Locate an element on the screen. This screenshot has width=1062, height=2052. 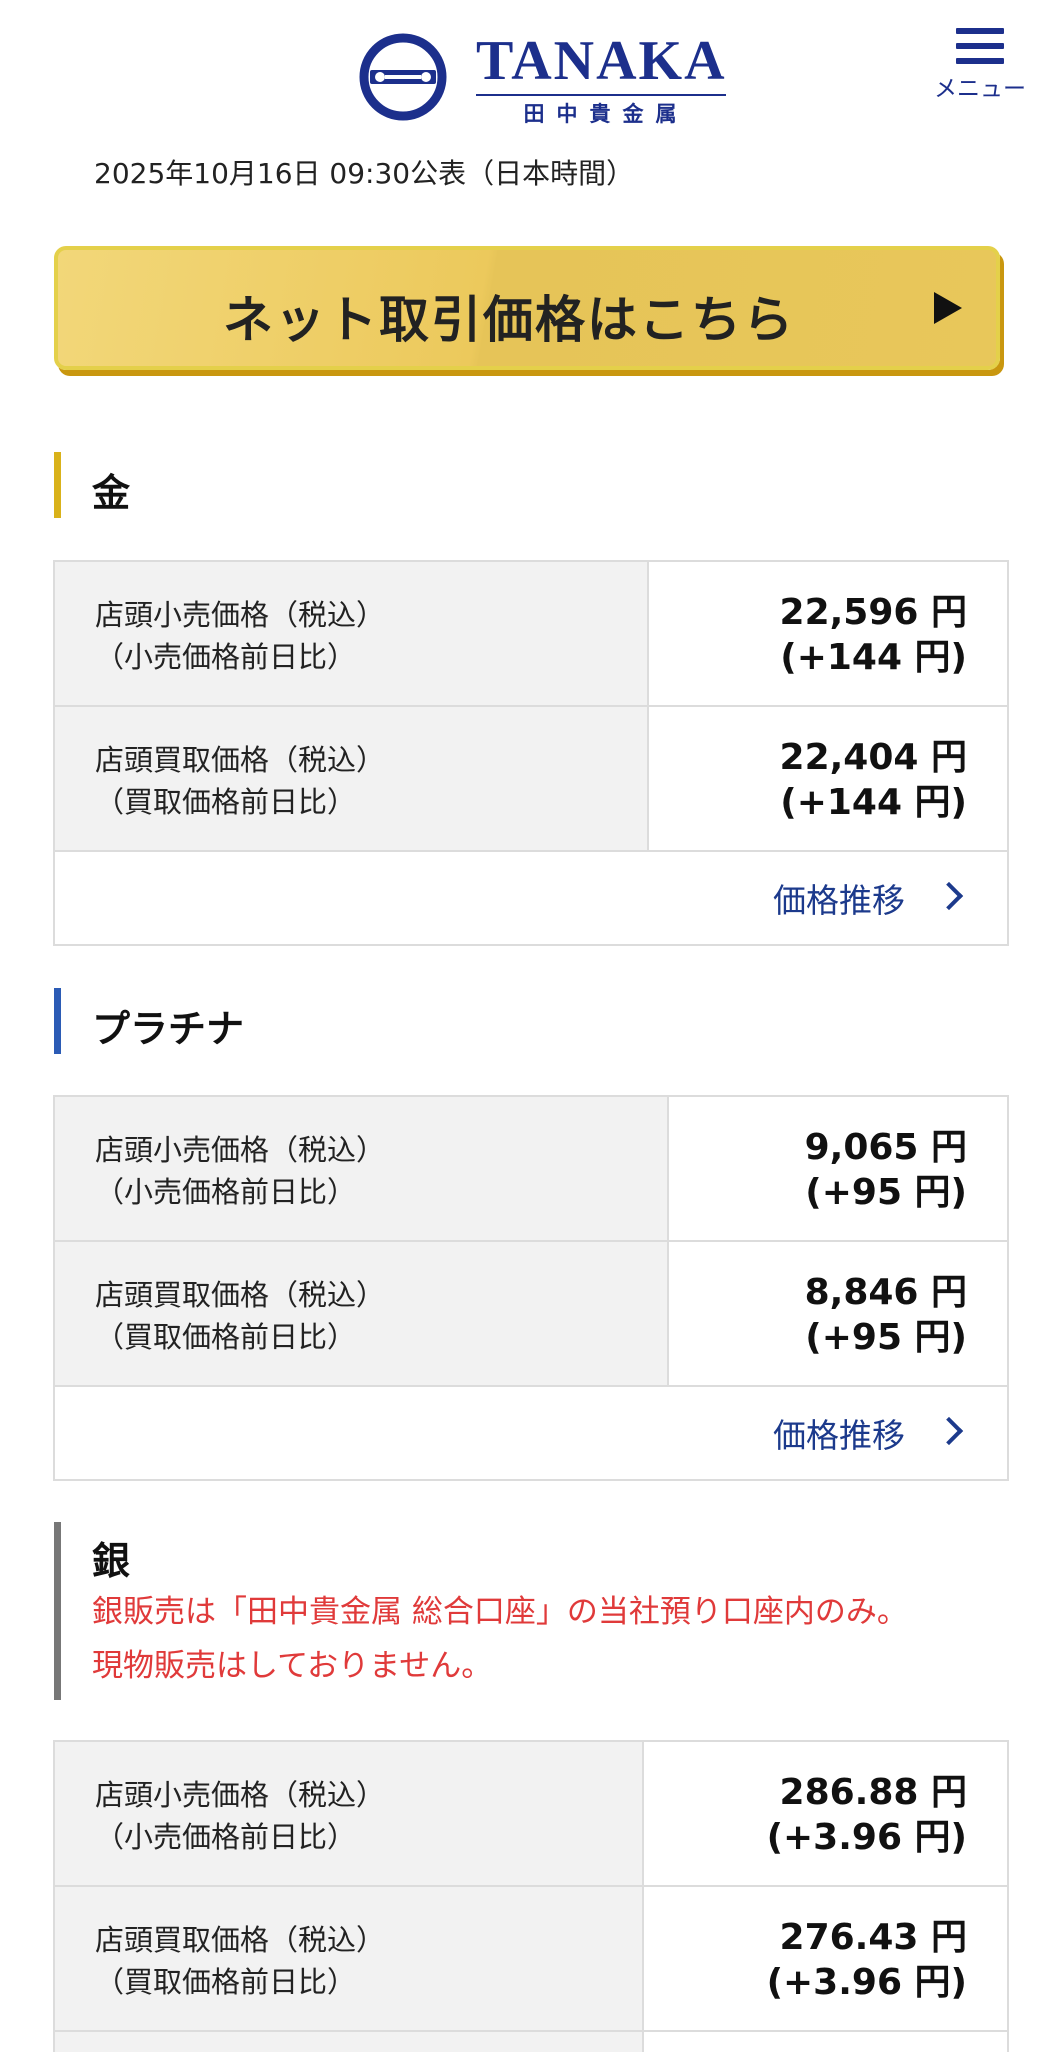
price-value: 22,596 円 is located at coordinates (873, 612).